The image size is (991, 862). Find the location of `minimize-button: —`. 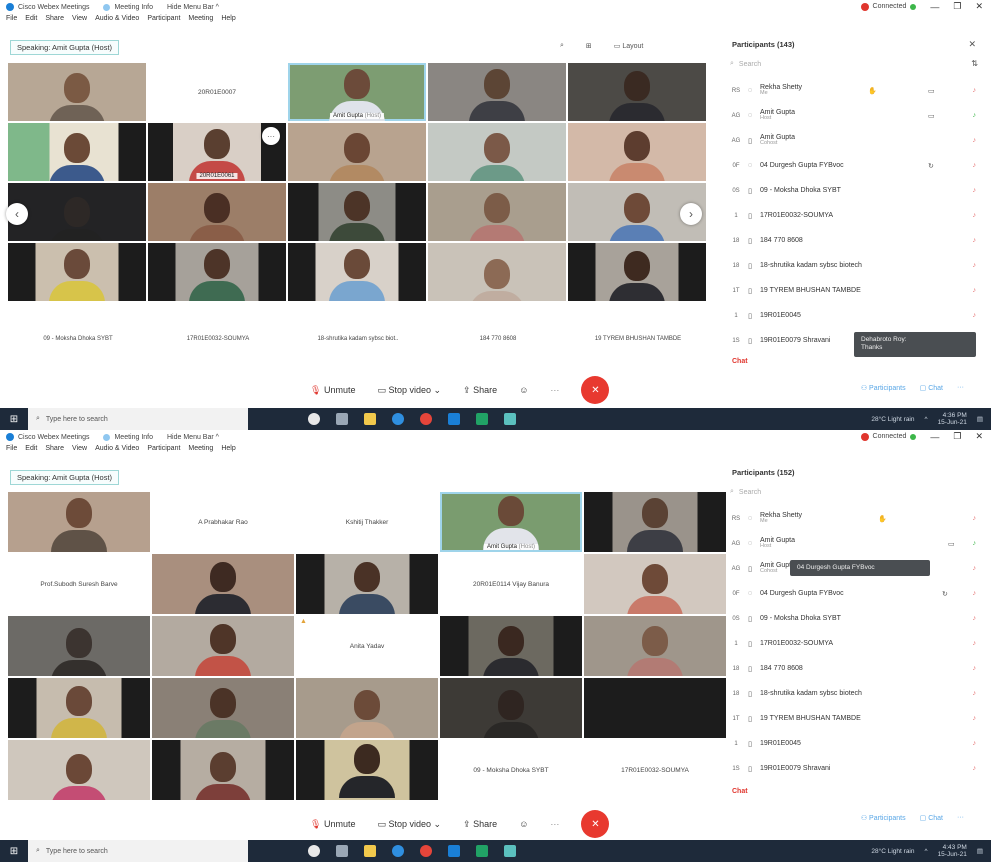

minimize-button: — is located at coordinates (934, 437).